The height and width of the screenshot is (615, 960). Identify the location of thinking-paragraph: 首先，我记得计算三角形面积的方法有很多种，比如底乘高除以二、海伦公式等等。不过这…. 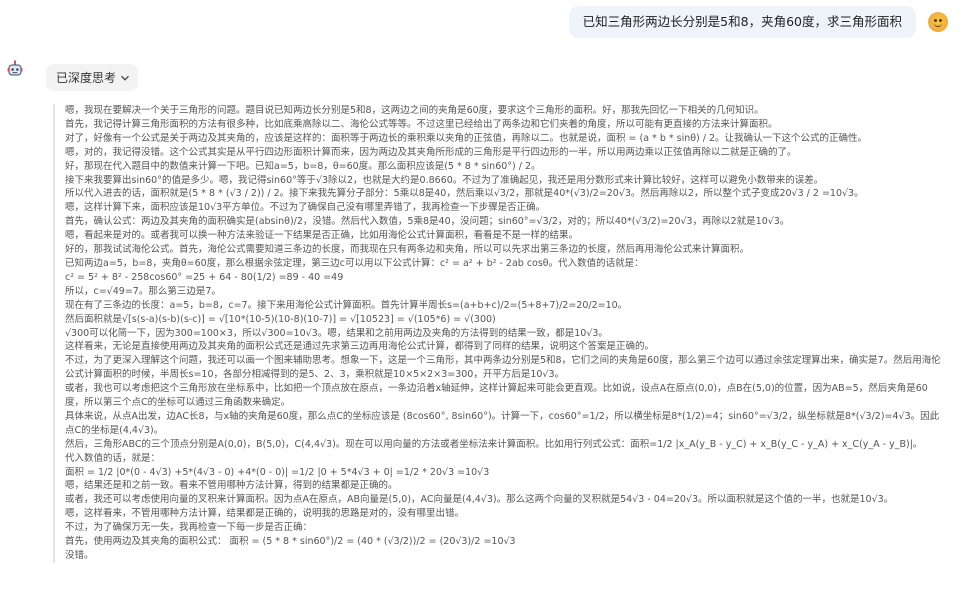
(421, 124).